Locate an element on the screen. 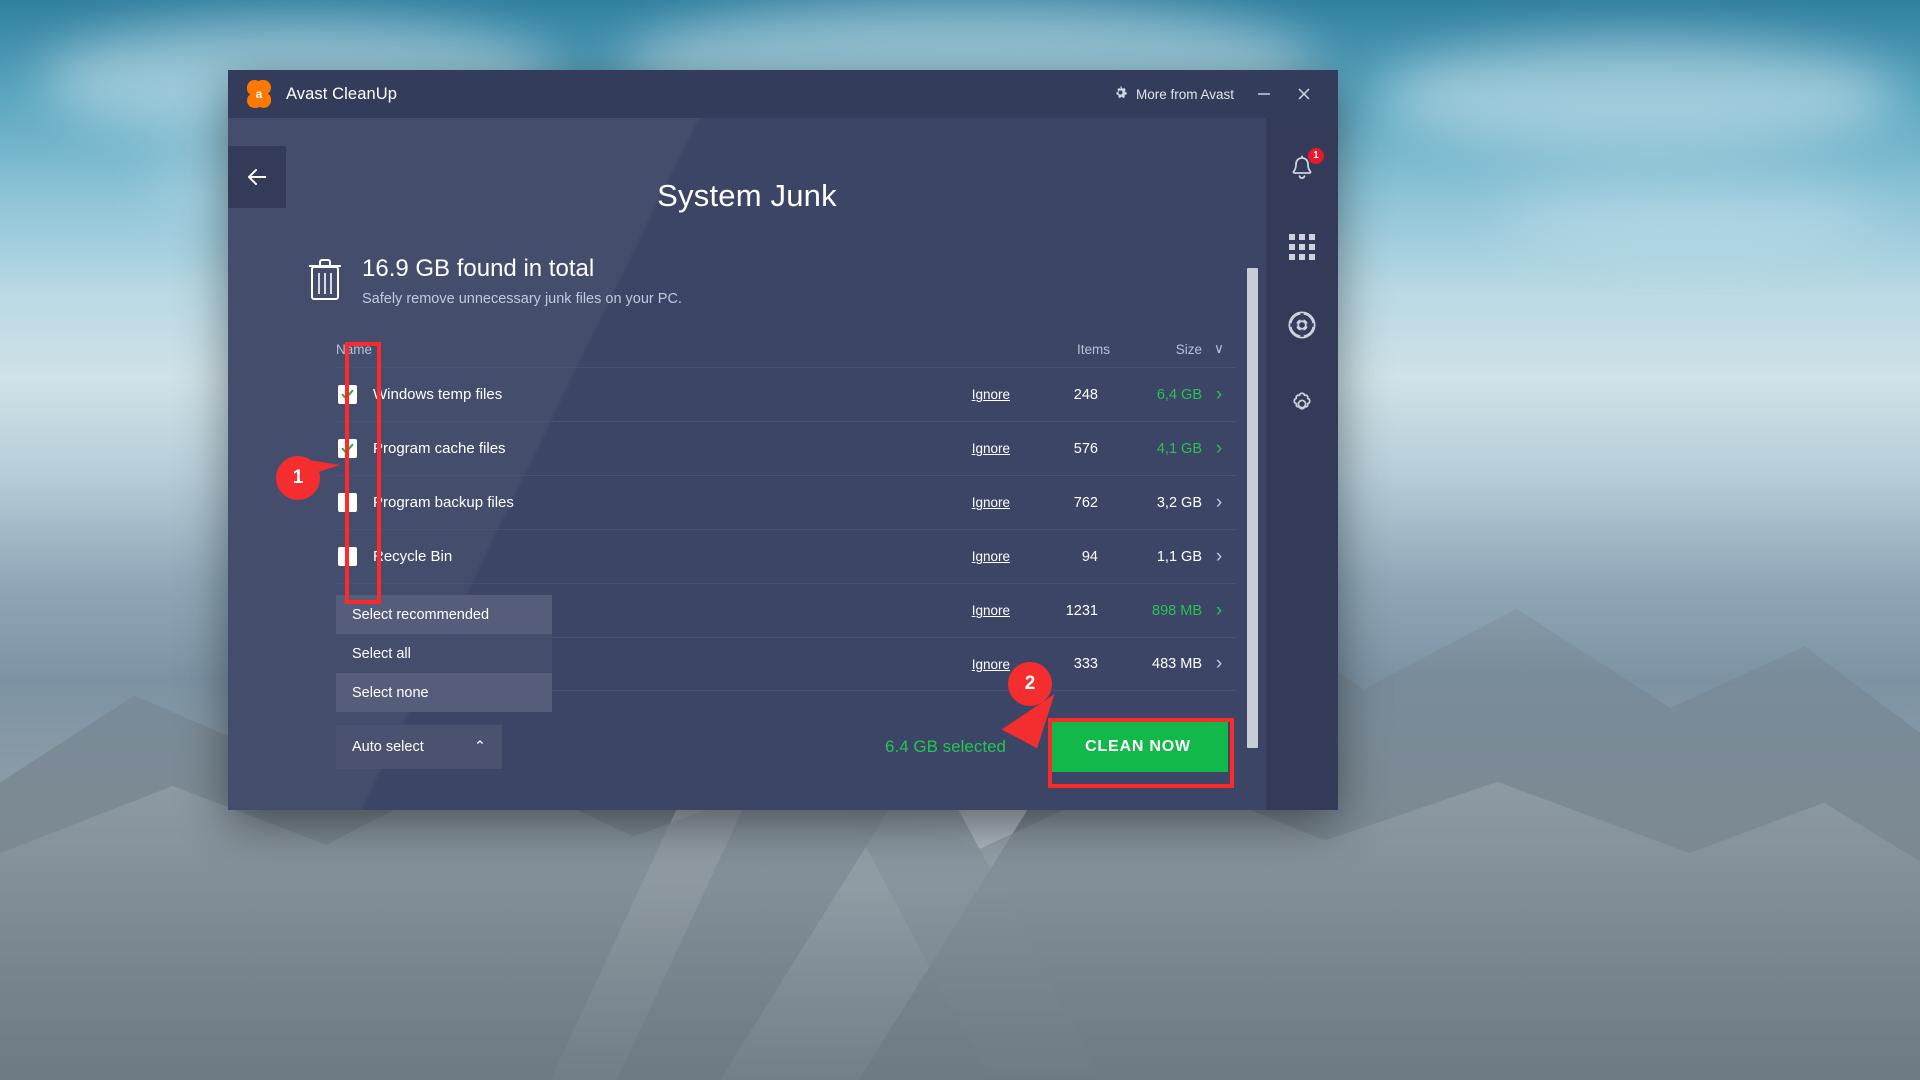 Image resolution: width=1920 pixels, height=1080 pixels. row-items-count: 576 is located at coordinates (1085, 448).